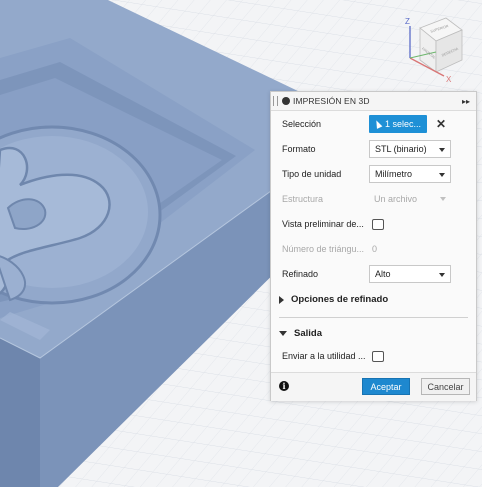 Image resolution: width=482 pixels, height=487 pixels. Describe the element at coordinates (445, 386) in the screenshot. I see `cancel-button: Cancelar` at that location.